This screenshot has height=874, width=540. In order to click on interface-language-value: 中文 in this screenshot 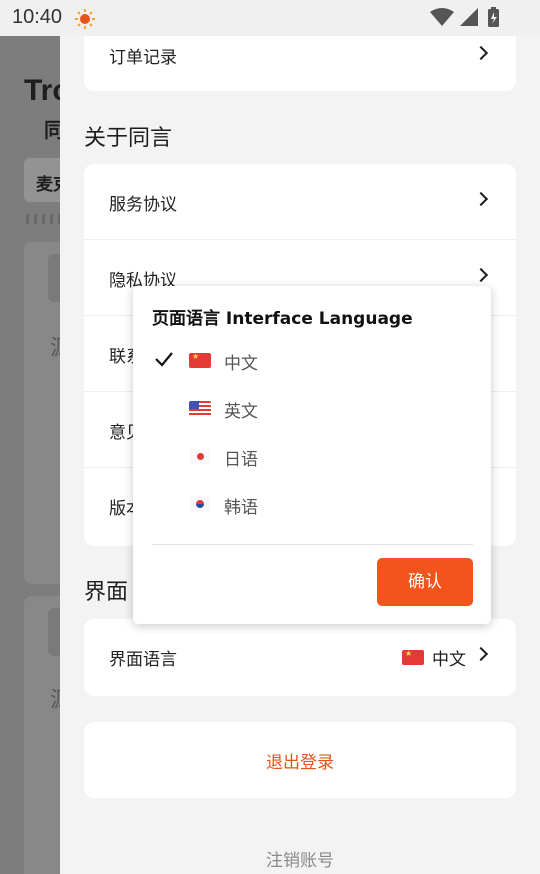, I will do `click(434, 657)`.